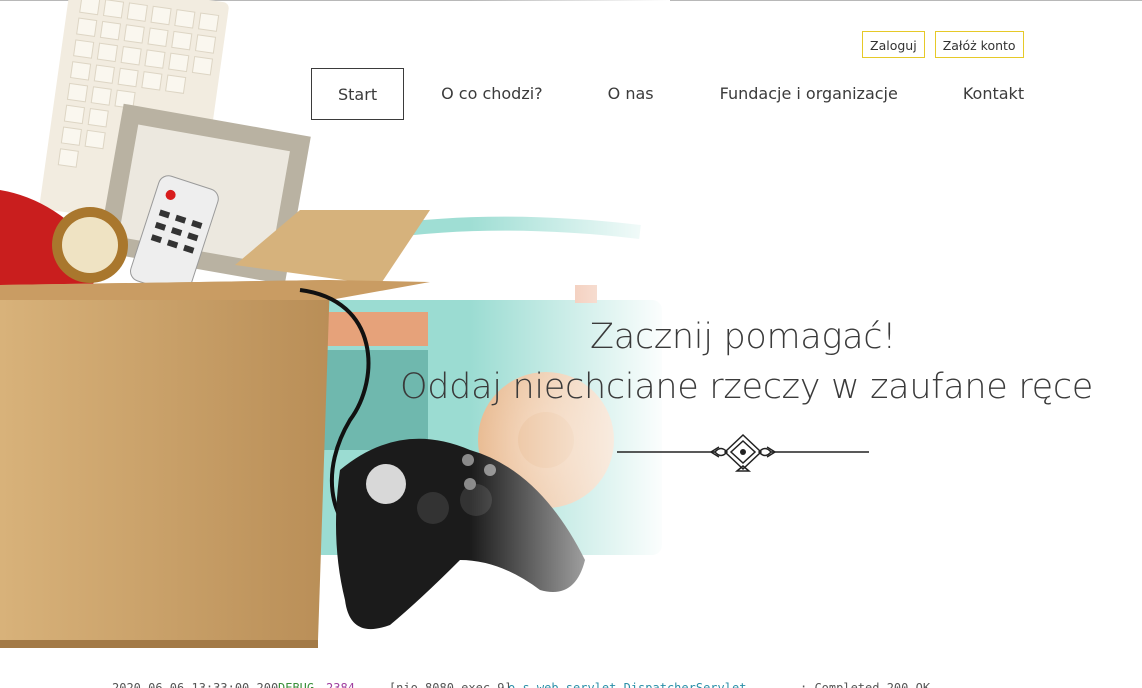 This screenshot has height=688, width=1142. What do you see at coordinates (340, 684) in the screenshot?
I see `console-pid: 2384` at bounding box center [340, 684].